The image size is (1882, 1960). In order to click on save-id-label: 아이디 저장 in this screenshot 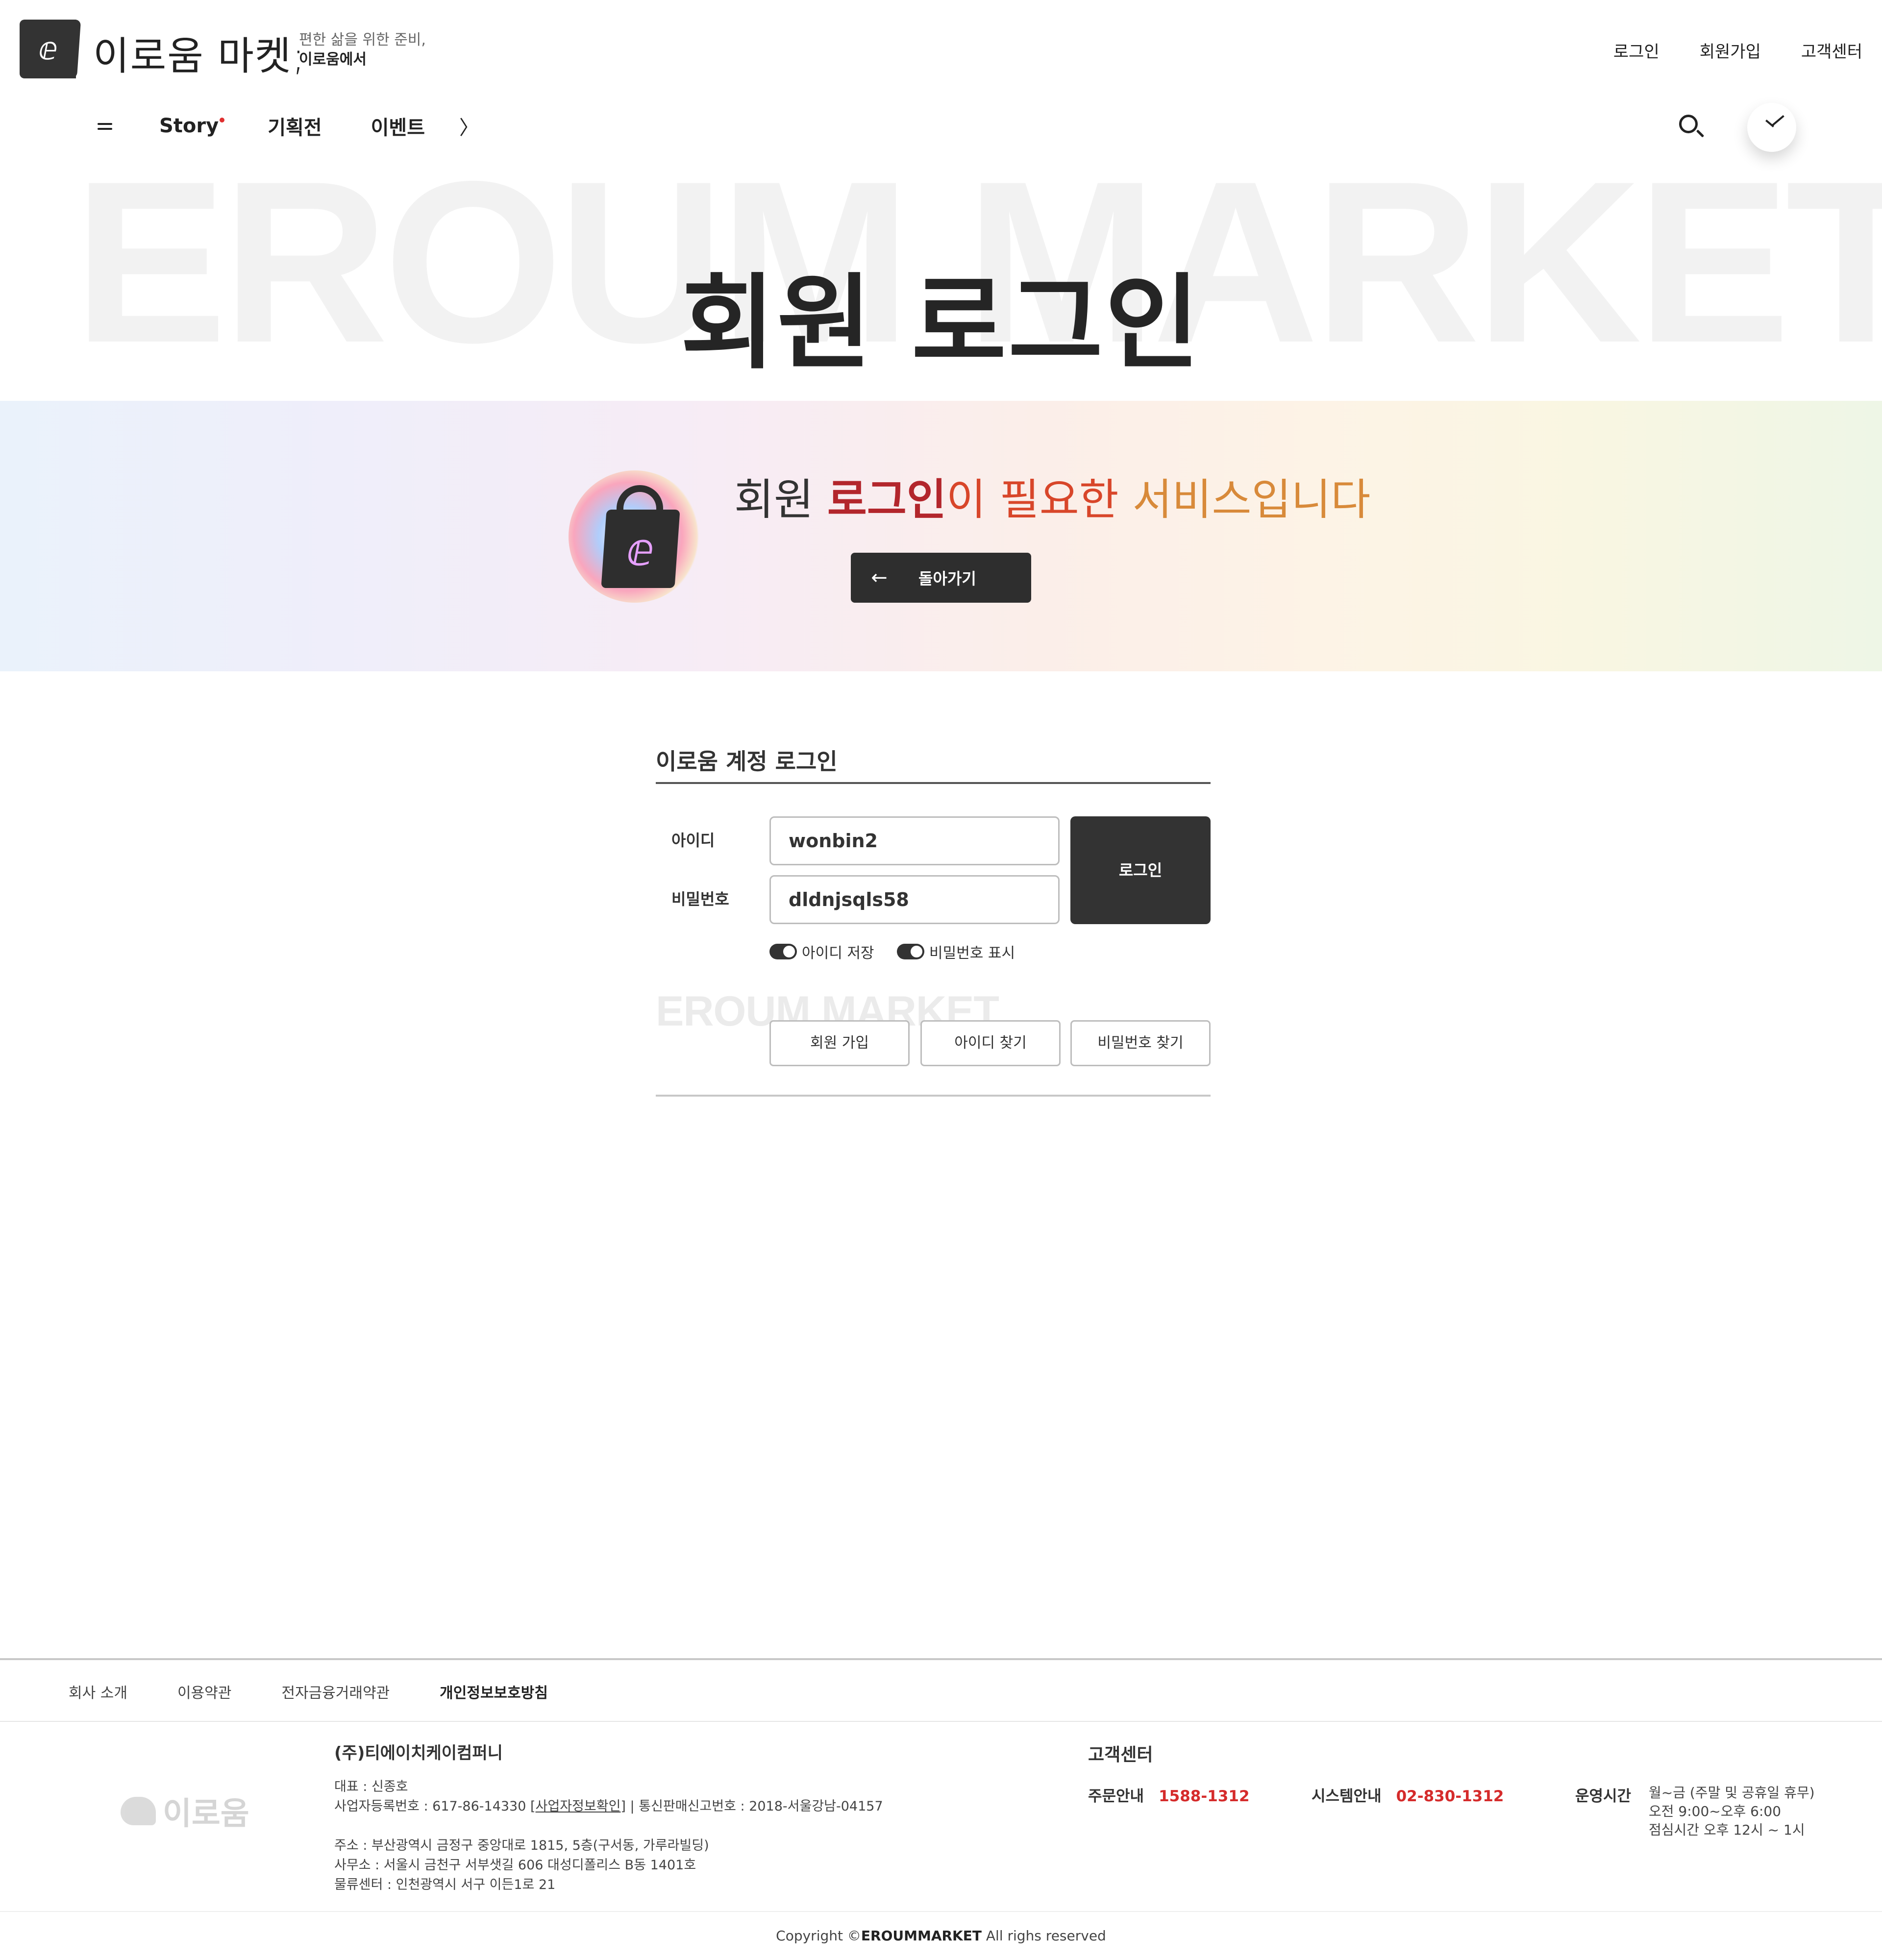, I will do `click(838, 953)`.